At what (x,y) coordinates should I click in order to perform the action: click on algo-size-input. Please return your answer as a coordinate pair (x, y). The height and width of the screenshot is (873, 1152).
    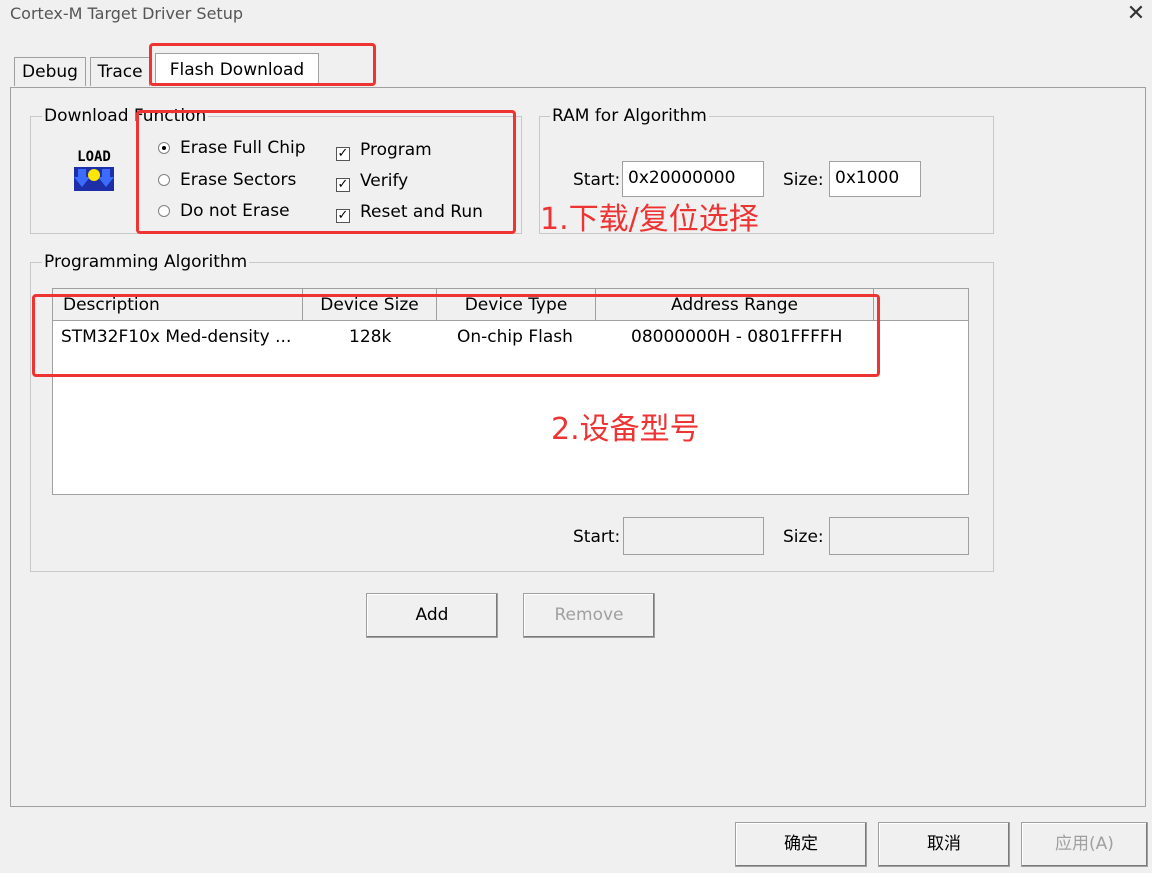
    Looking at the image, I should click on (899, 536).